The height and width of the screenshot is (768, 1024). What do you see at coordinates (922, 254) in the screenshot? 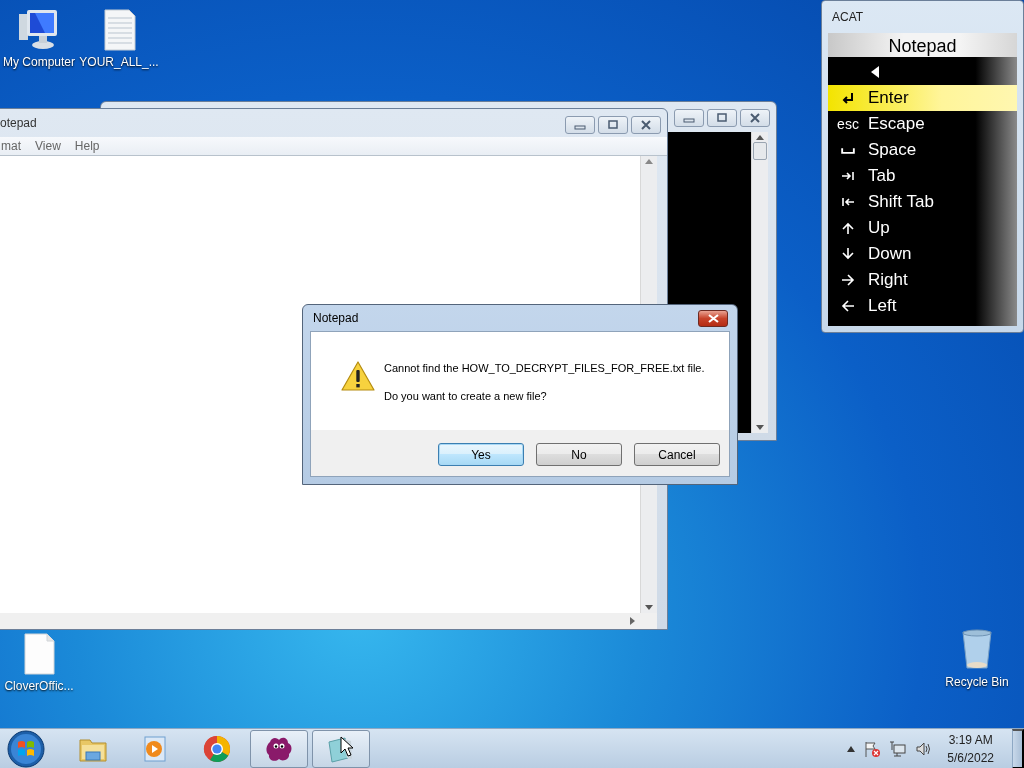
I see `key-item: Down` at bounding box center [922, 254].